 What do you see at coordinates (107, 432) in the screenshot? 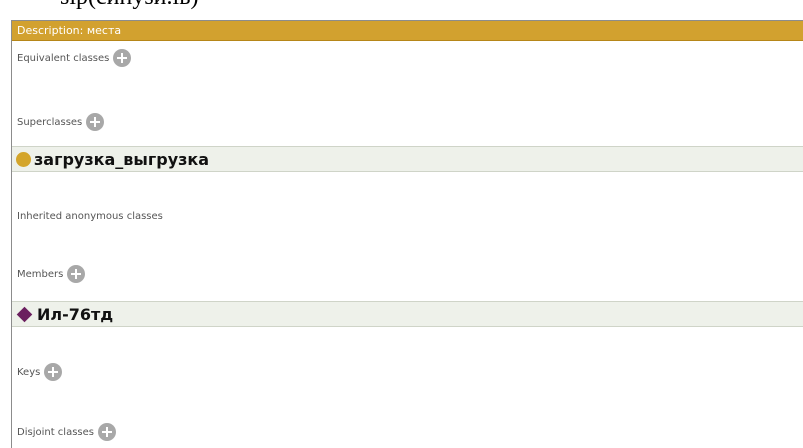
I see `add-disjoint-class-icon` at bounding box center [107, 432].